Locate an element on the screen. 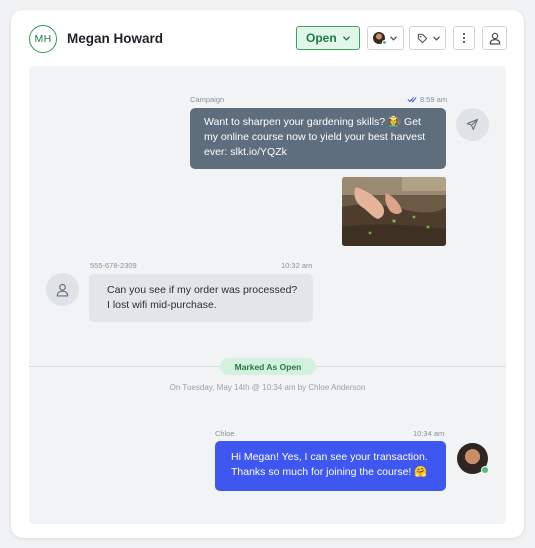 The width and height of the screenshot is (535, 548). campaign-text-line: ever: slkt.io/YQZk is located at coordinates (245, 152).